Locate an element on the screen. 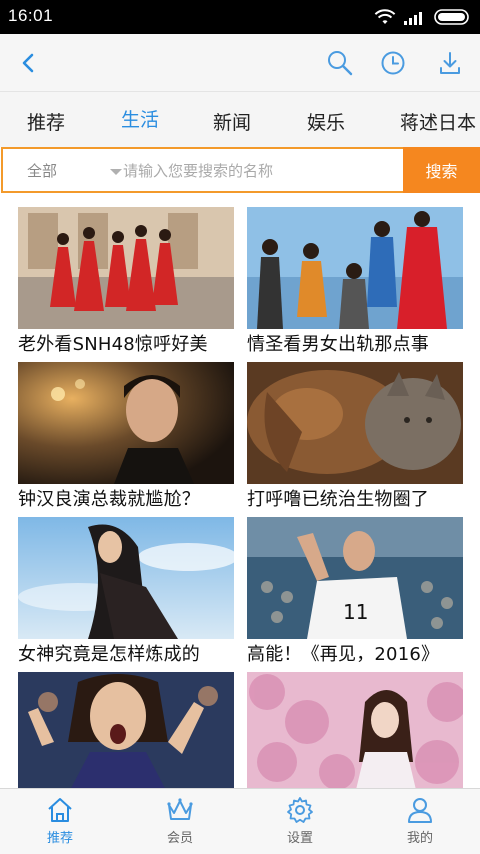  back-button is located at coordinates (29, 63).